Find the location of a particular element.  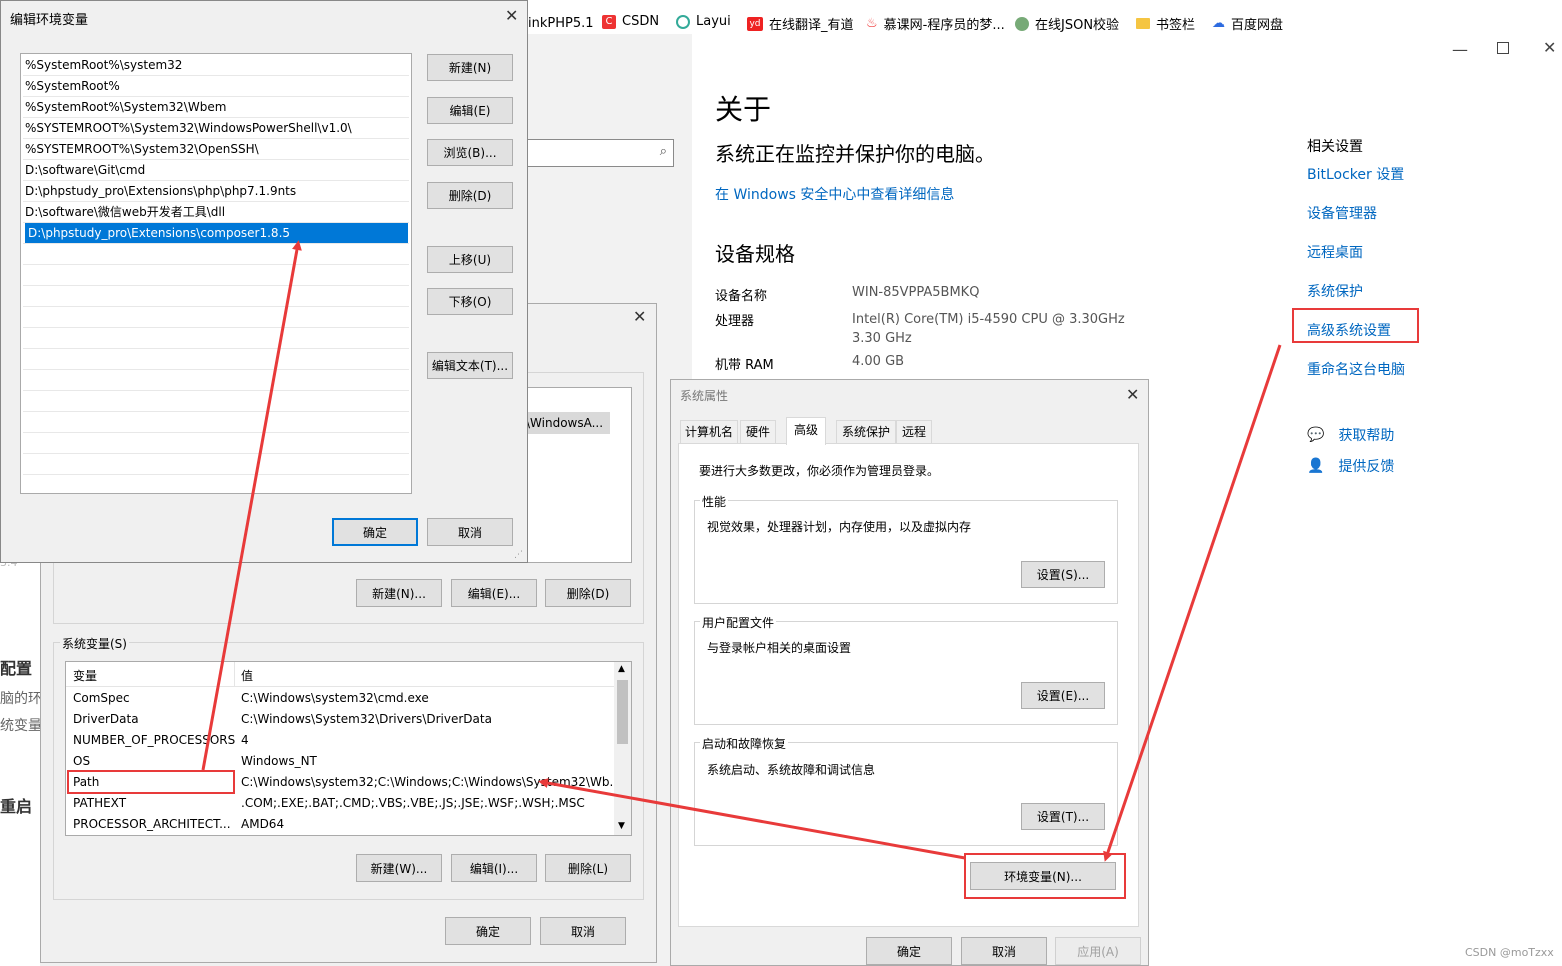

watermark: CSDN @moTzxx is located at coordinates (1509, 952).